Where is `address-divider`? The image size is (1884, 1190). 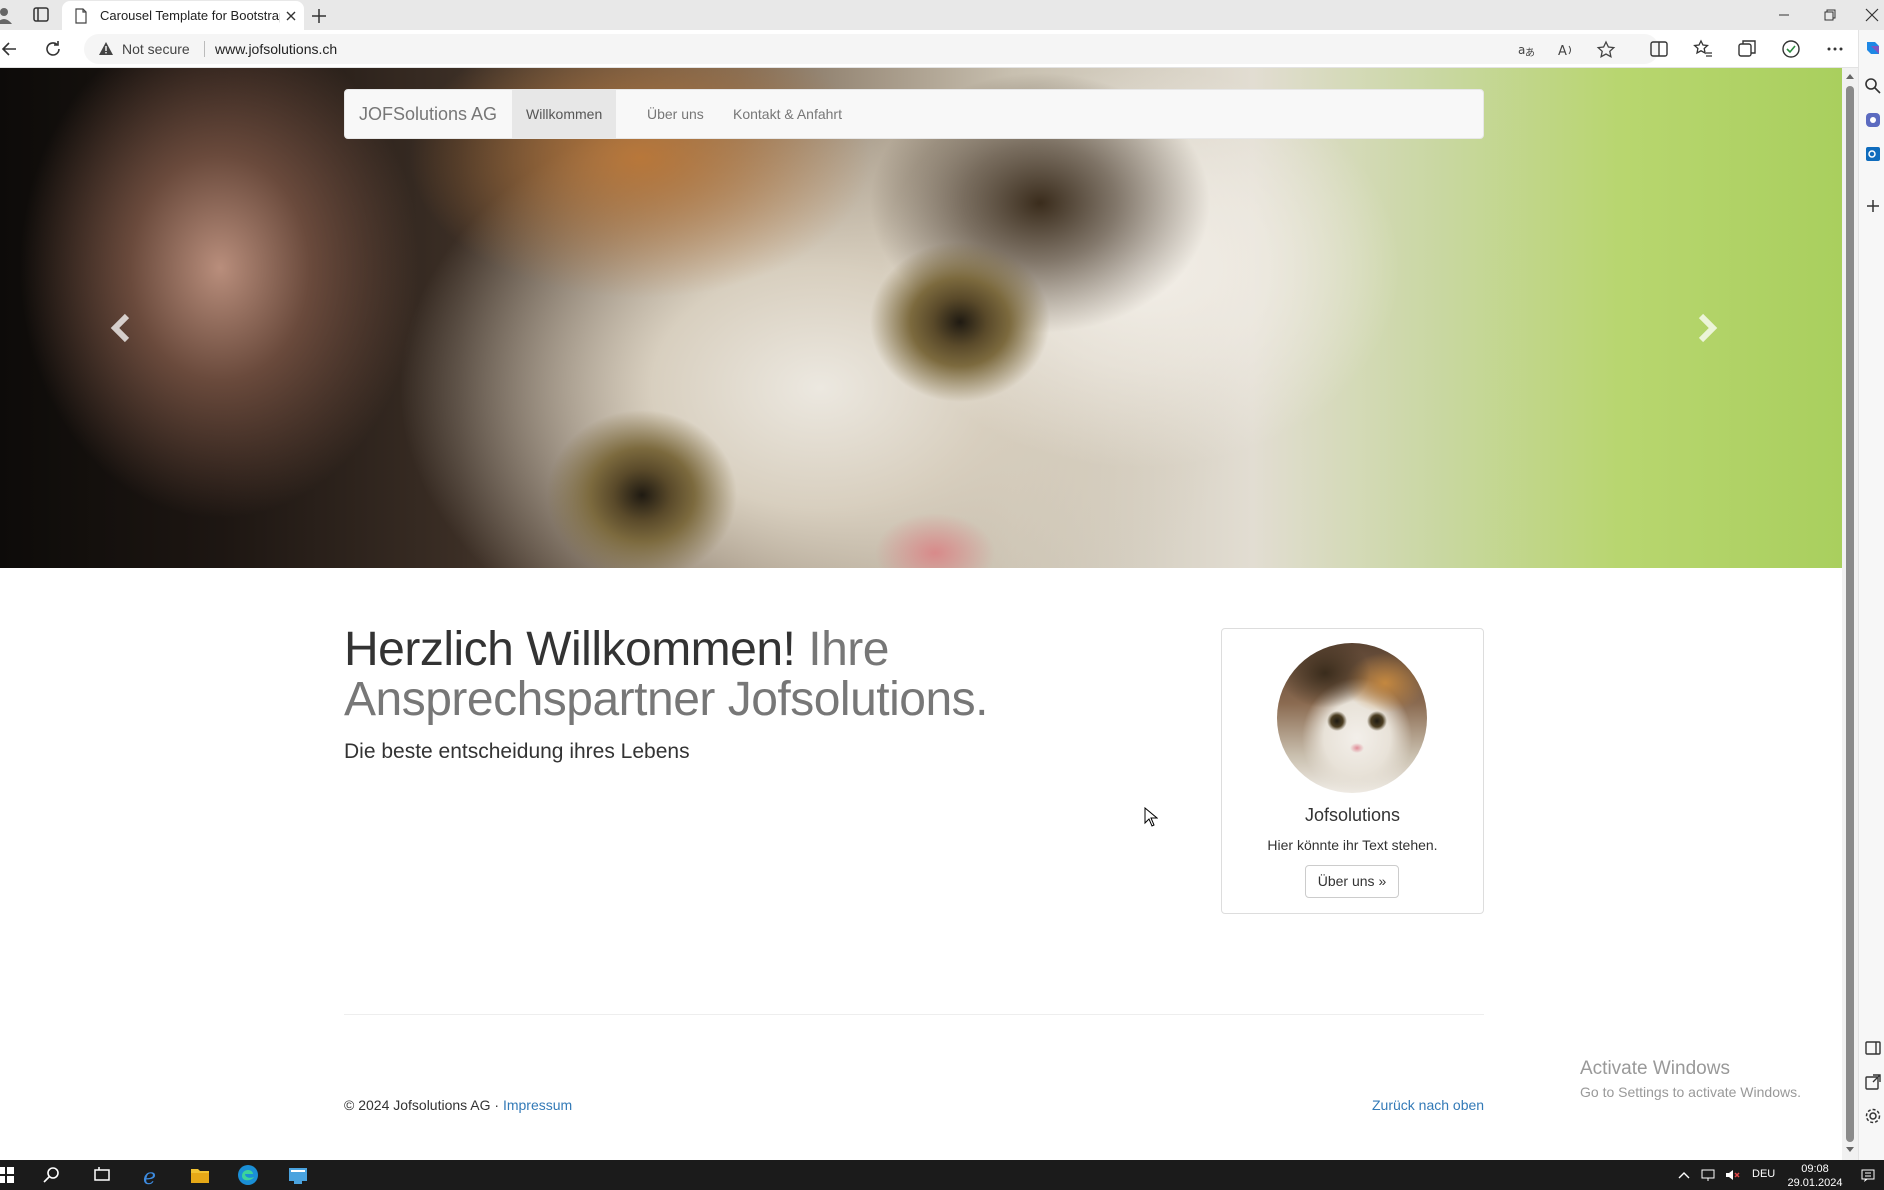
address-divider is located at coordinates (204, 49).